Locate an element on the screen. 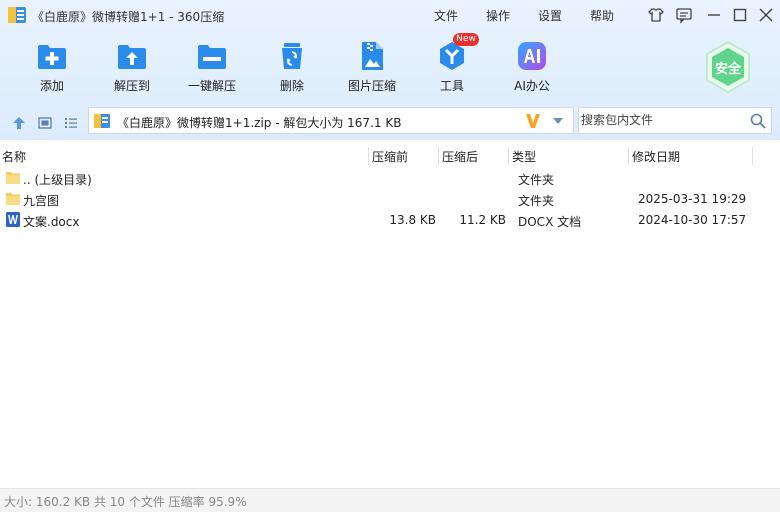 Image resolution: width=780 pixels, height=512 pixels. one-click-extract-icon is located at coordinates (212, 57).